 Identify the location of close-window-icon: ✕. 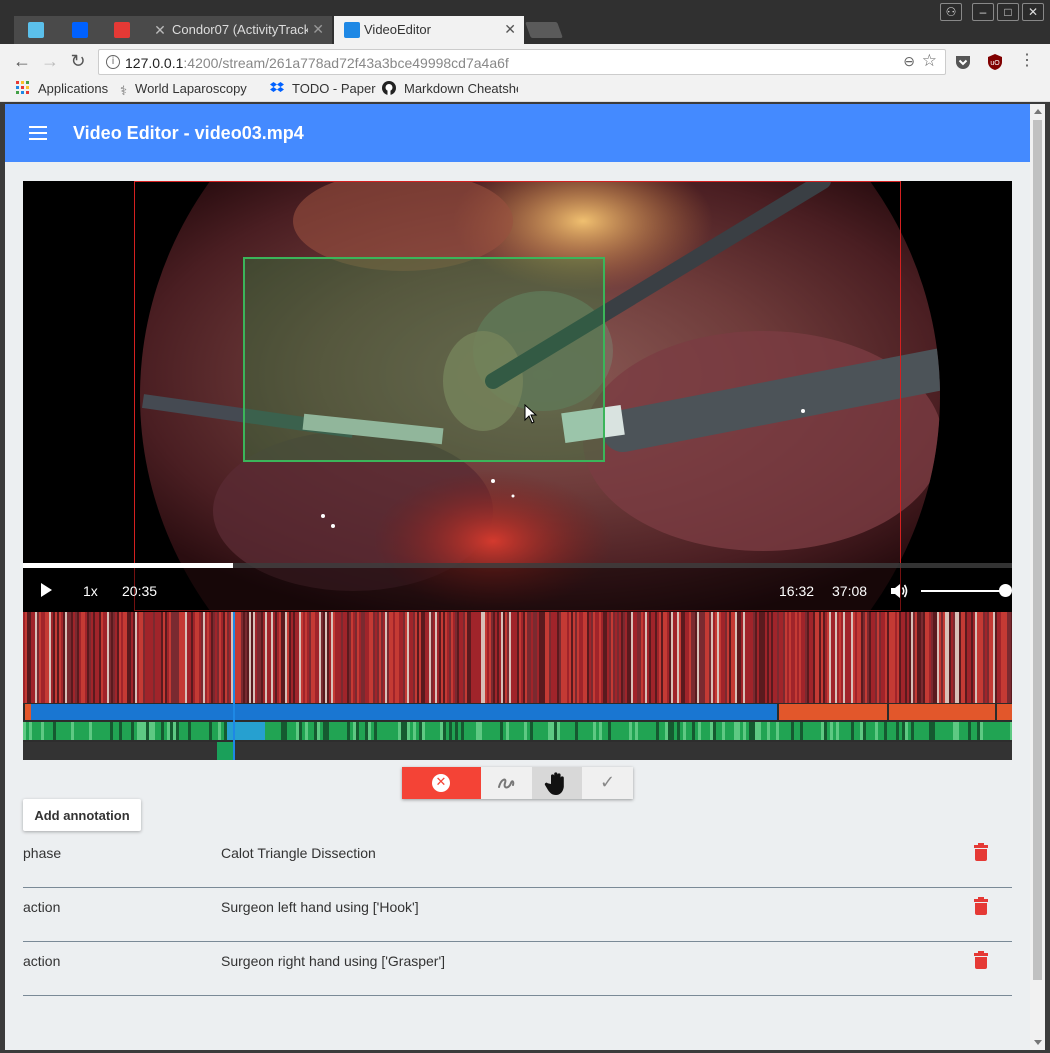
(1033, 12).